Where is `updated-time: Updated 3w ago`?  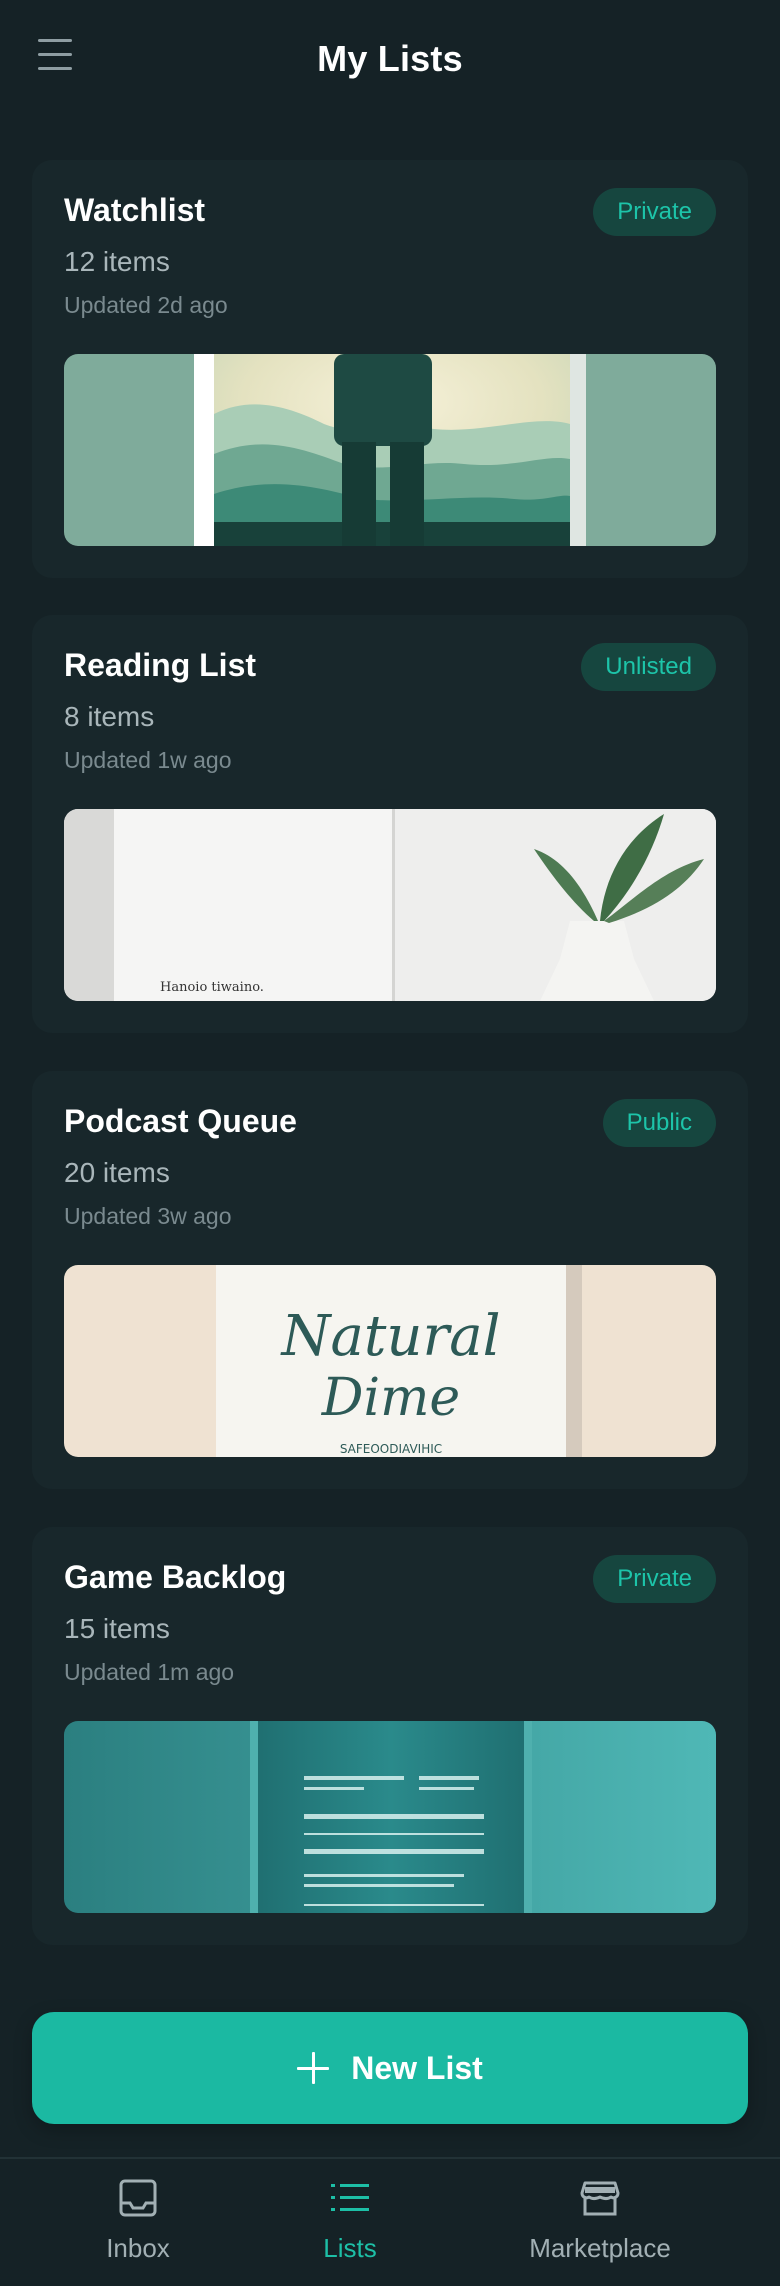 updated-time: Updated 3w ago is located at coordinates (148, 1216).